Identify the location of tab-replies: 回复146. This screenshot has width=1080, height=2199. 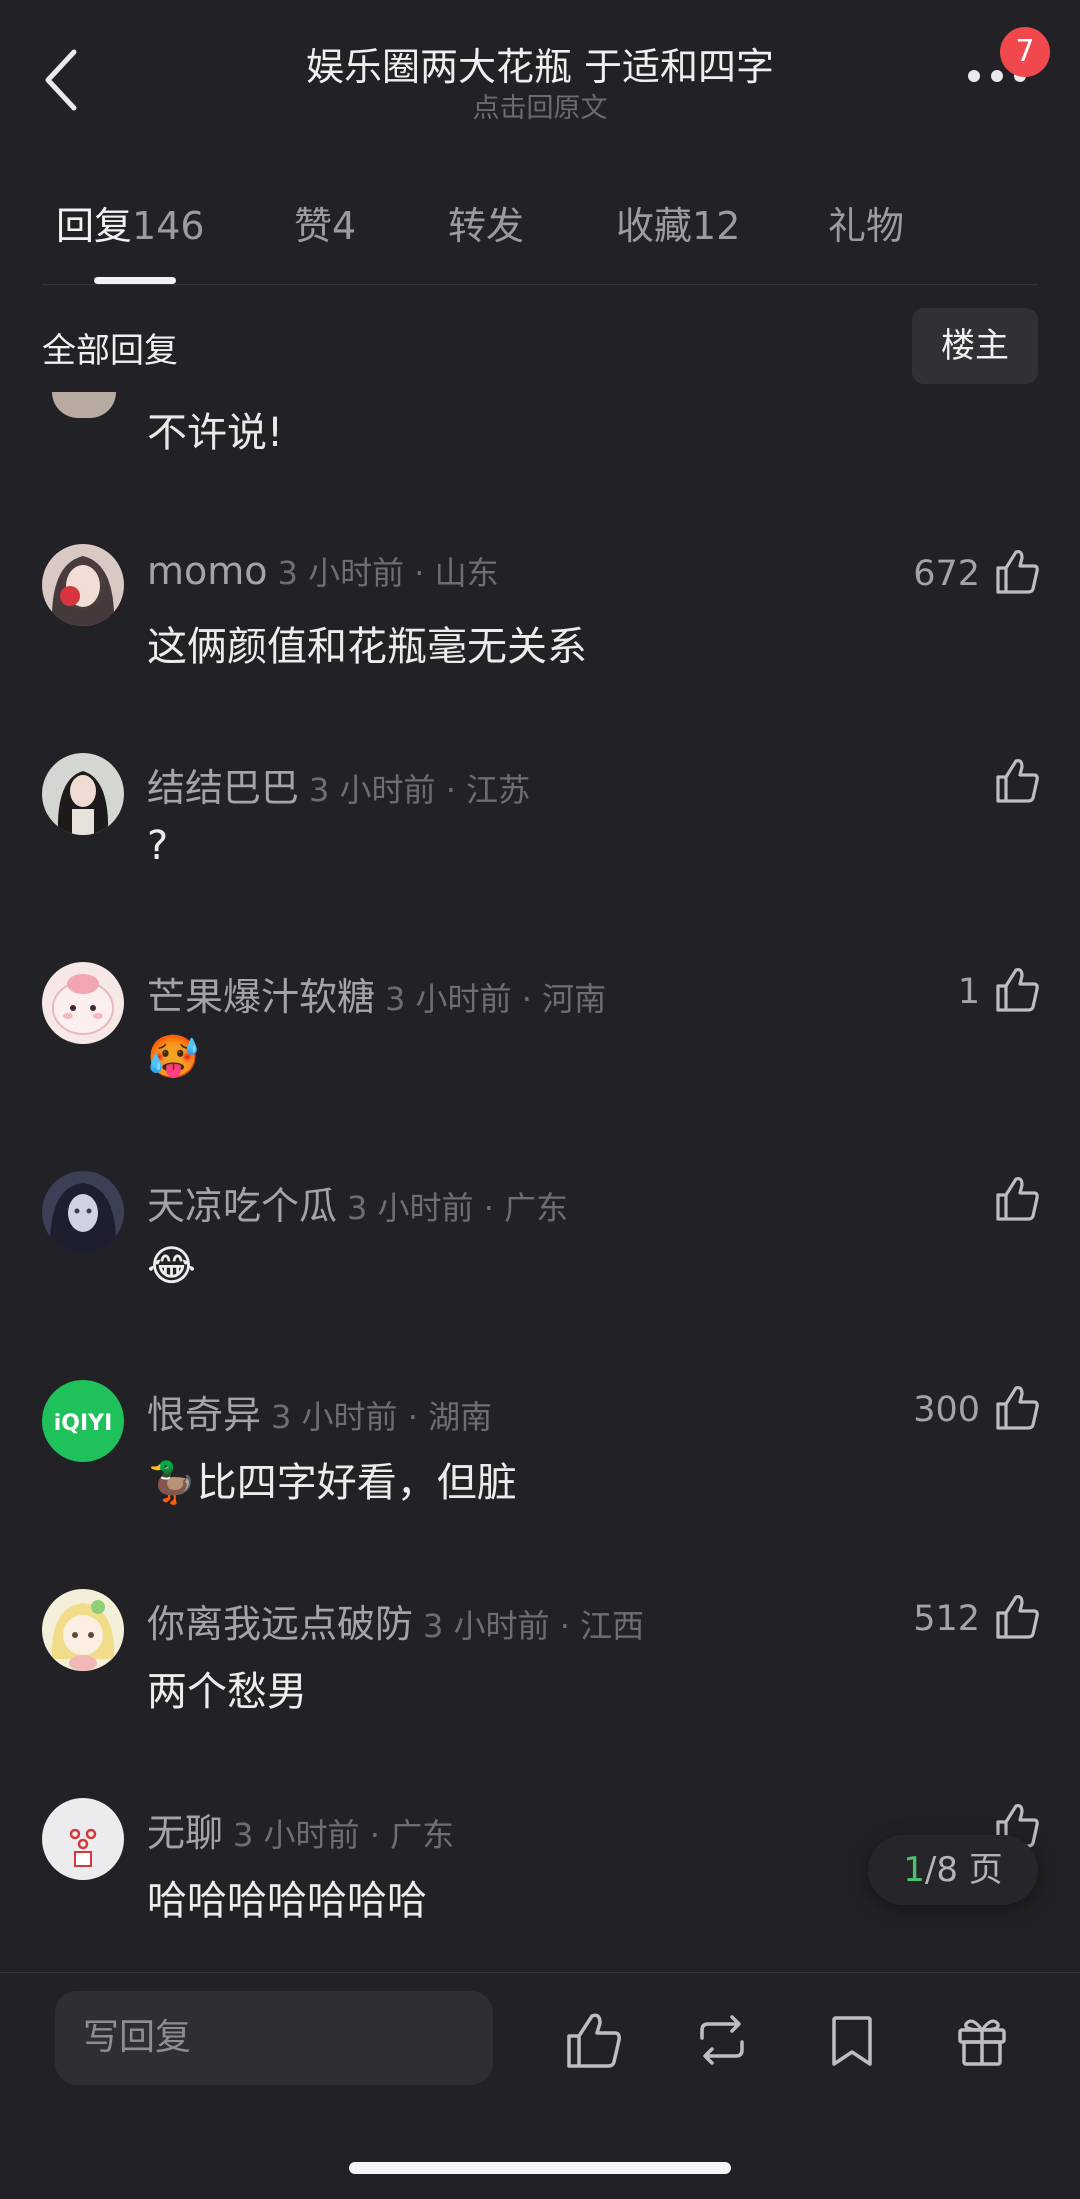
(130, 222).